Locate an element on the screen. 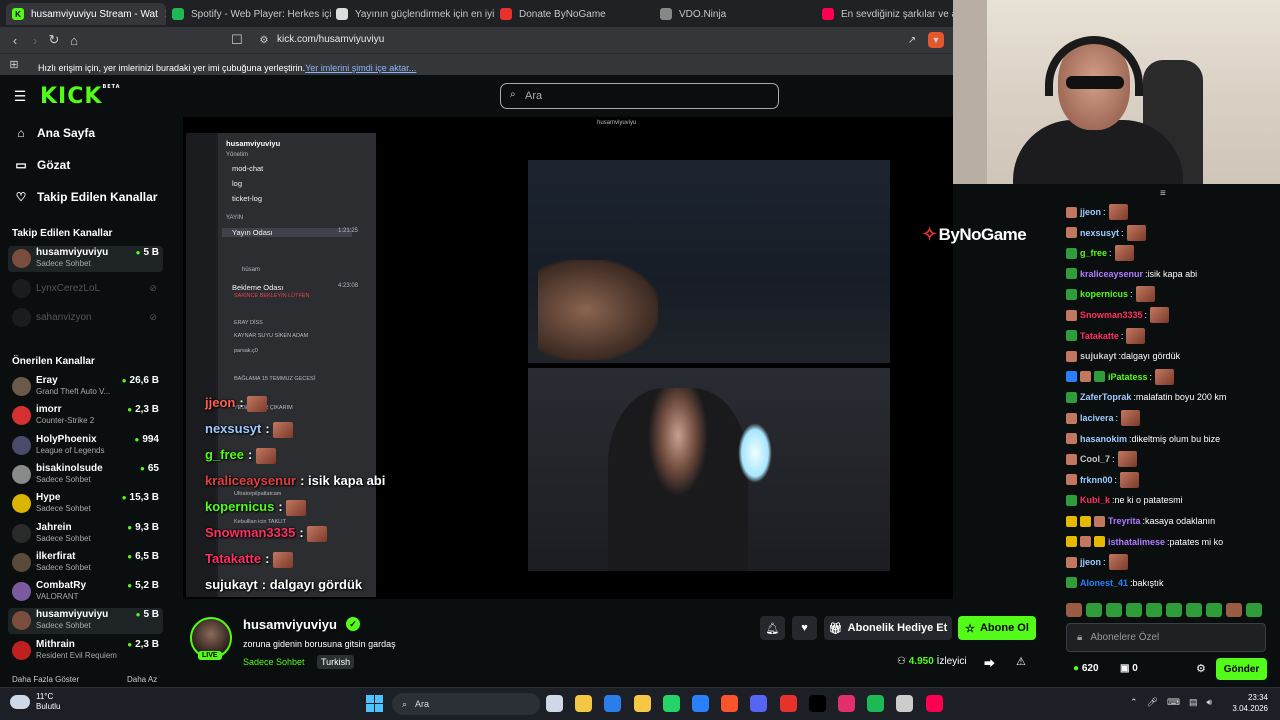 This screenshot has width=1280, height=720. taskbar-search: ⌕ Ara is located at coordinates (466, 704).